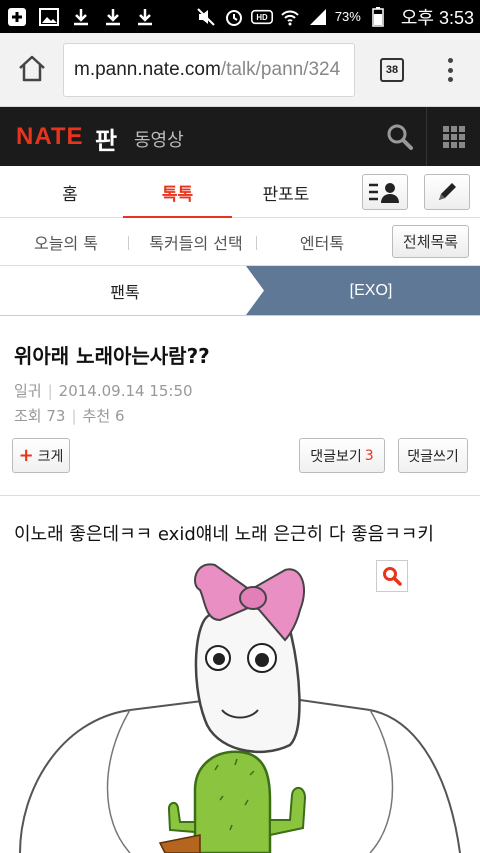 The height and width of the screenshot is (853, 480). What do you see at coordinates (119, 416) in the screenshot?
I see `recommend-count: 6` at bounding box center [119, 416].